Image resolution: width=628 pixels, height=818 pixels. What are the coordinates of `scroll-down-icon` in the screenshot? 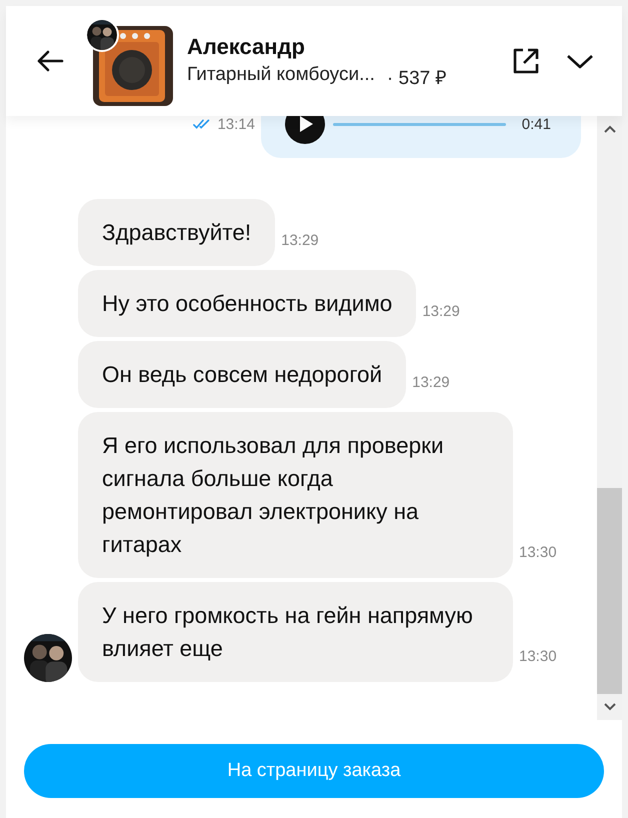 It's located at (610, 707).